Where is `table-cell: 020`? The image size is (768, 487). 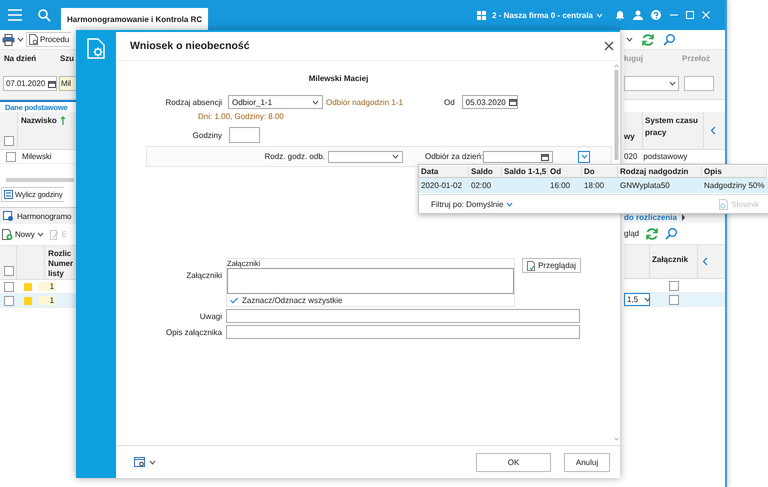 table-cell: 020 is located at coordinates (631, 156).